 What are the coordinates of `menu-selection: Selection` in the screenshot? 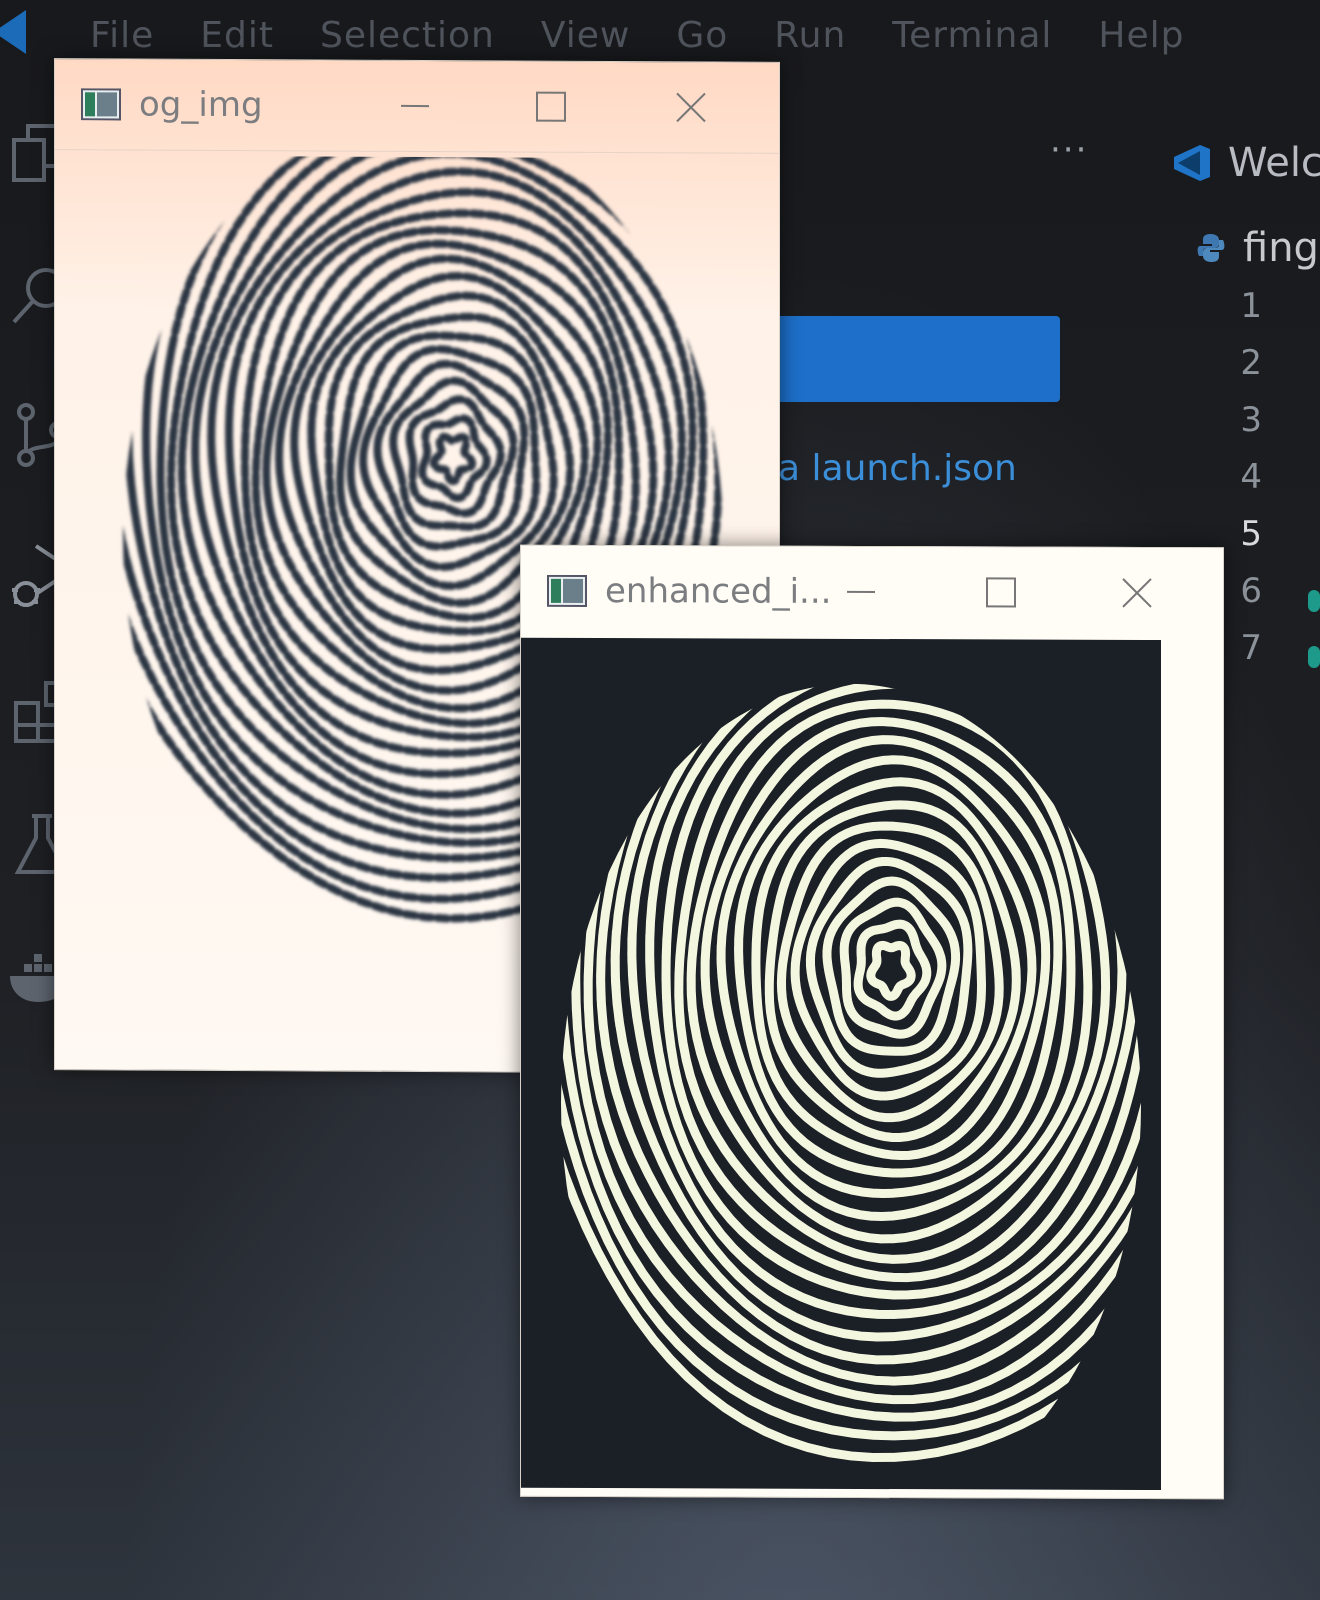 It's located at (407, 35).